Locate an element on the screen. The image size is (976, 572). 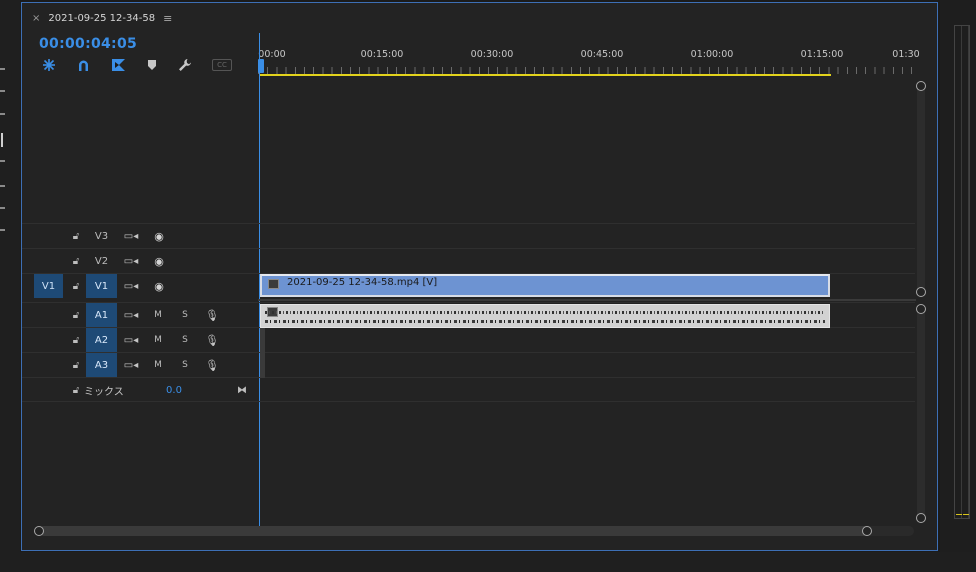
track-start-edge is located at coordinates (262, 353).